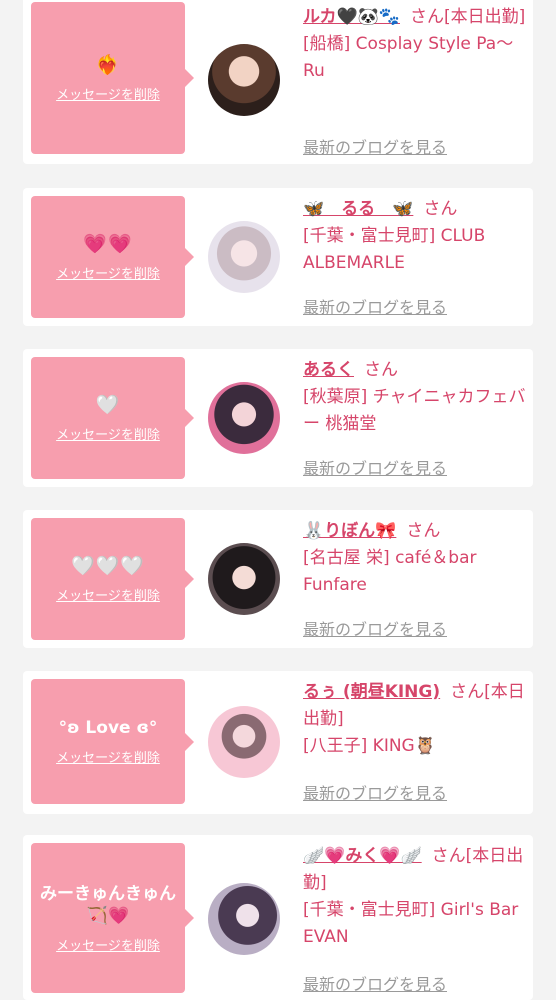 The width and height of the screenshot is (556, 1000). I want to click on profile-info: るぅ (朝昼KING) さん[本日出勤] [八王子] KING🦉, so click(417, 719).